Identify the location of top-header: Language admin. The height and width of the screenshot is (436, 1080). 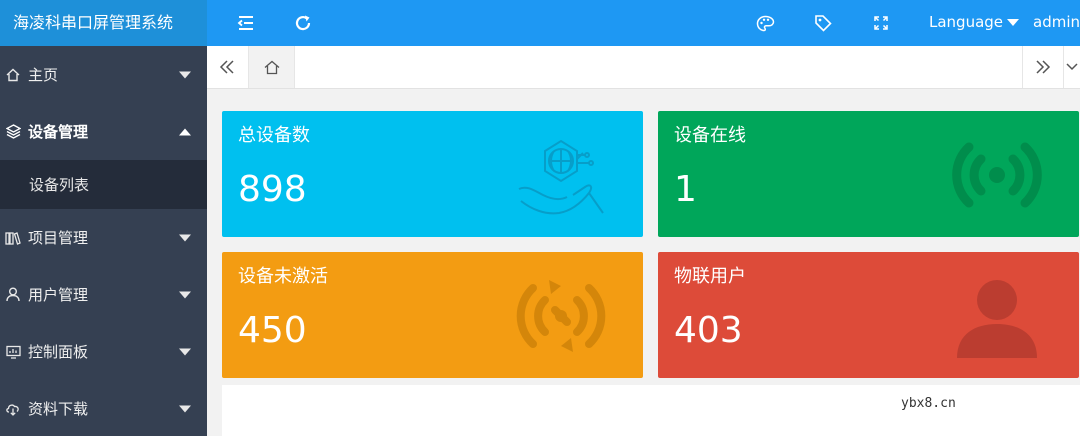
(643, 23).